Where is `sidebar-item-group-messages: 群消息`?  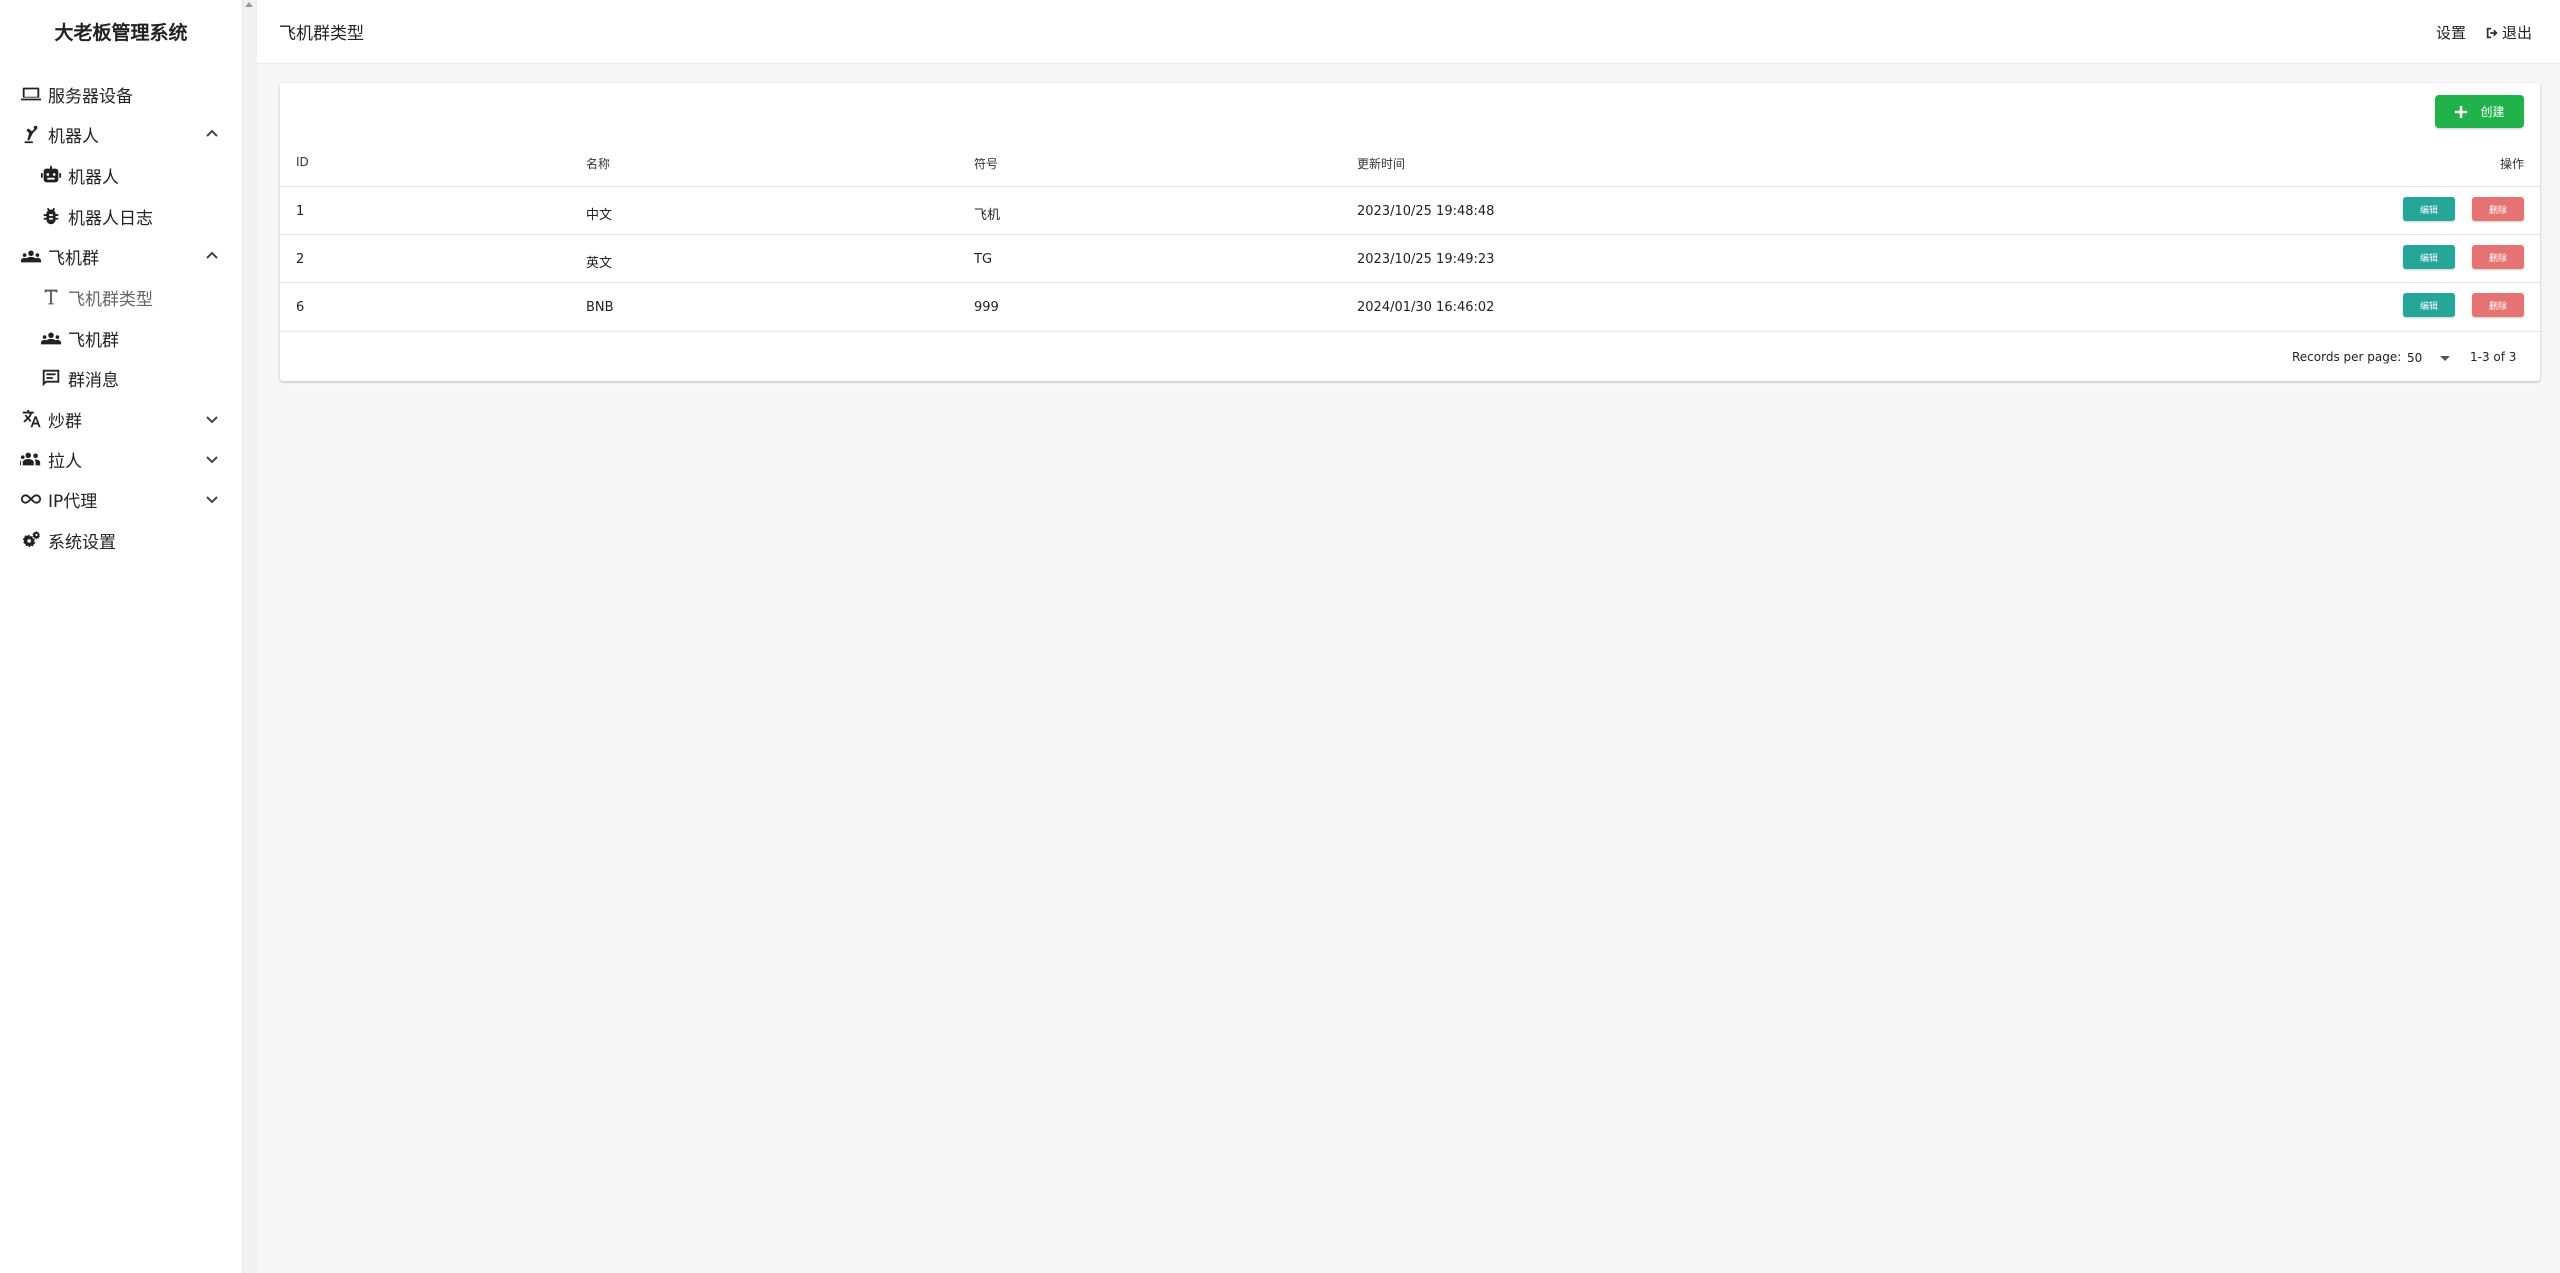
sidebar-item-group-messages: 群消息 is located at coordinates (121, 378).